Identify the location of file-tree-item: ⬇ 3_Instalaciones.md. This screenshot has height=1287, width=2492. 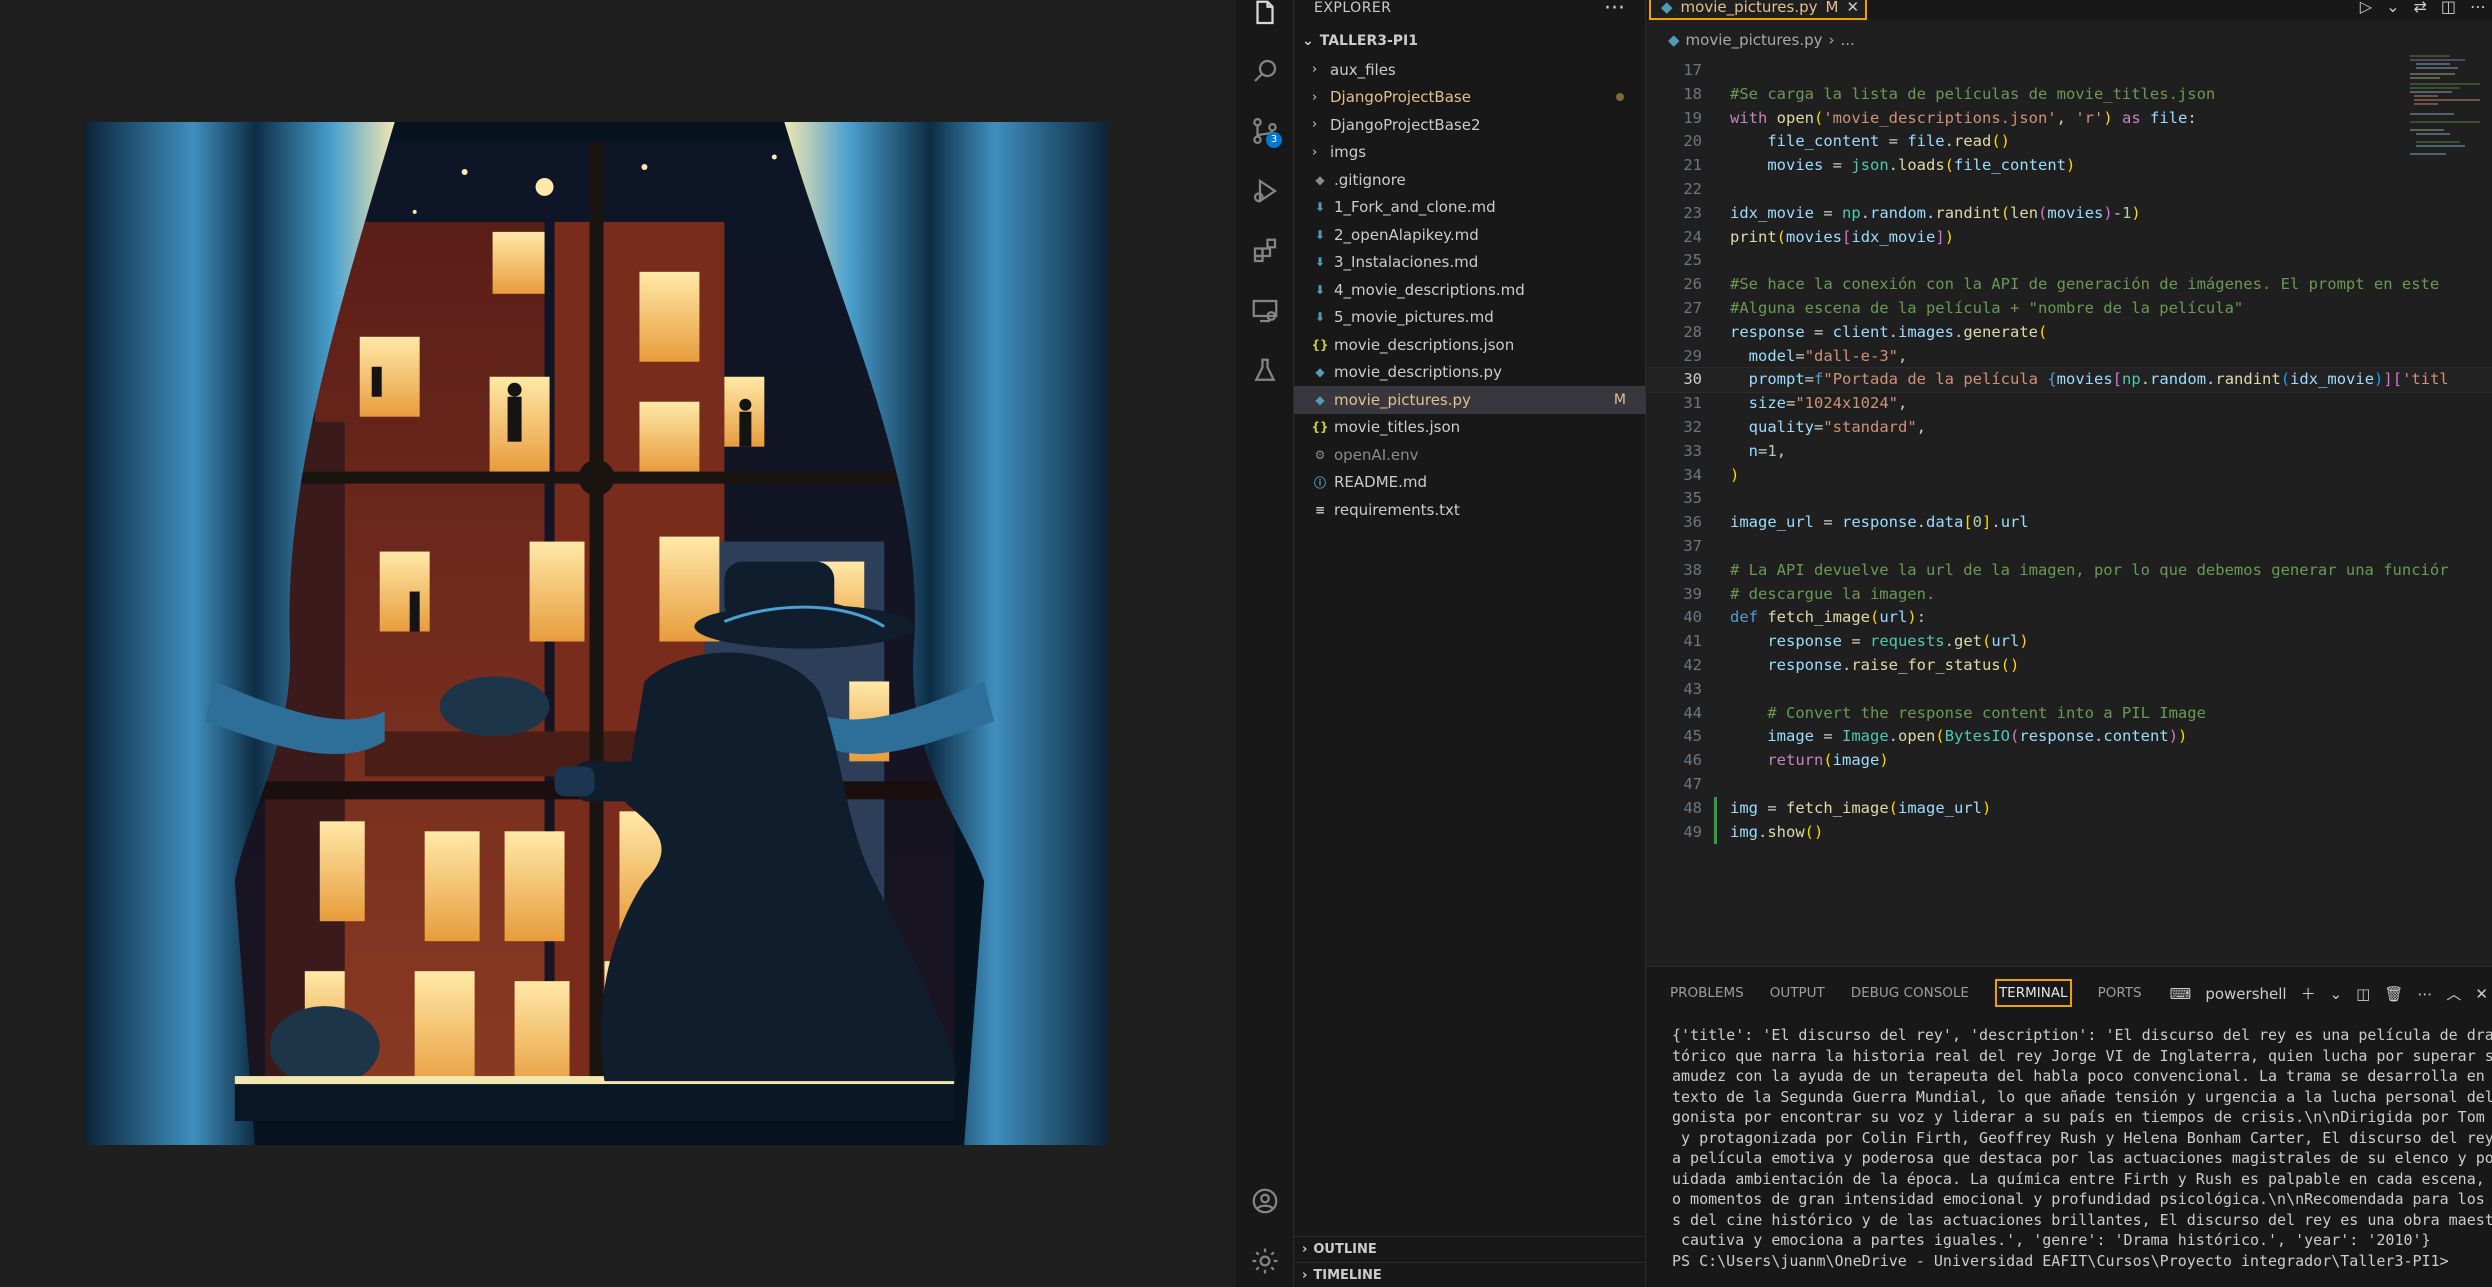
(1470, 263).